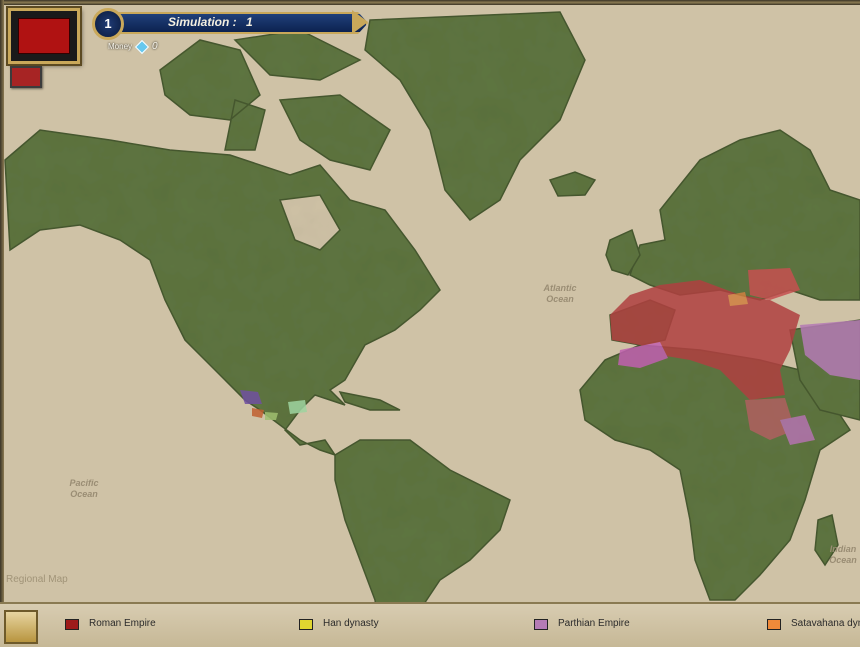 The height and width of the screenshot is (647, 860). I want to click on ocean-label-indian: Indian Ocean, so click(843, 554).